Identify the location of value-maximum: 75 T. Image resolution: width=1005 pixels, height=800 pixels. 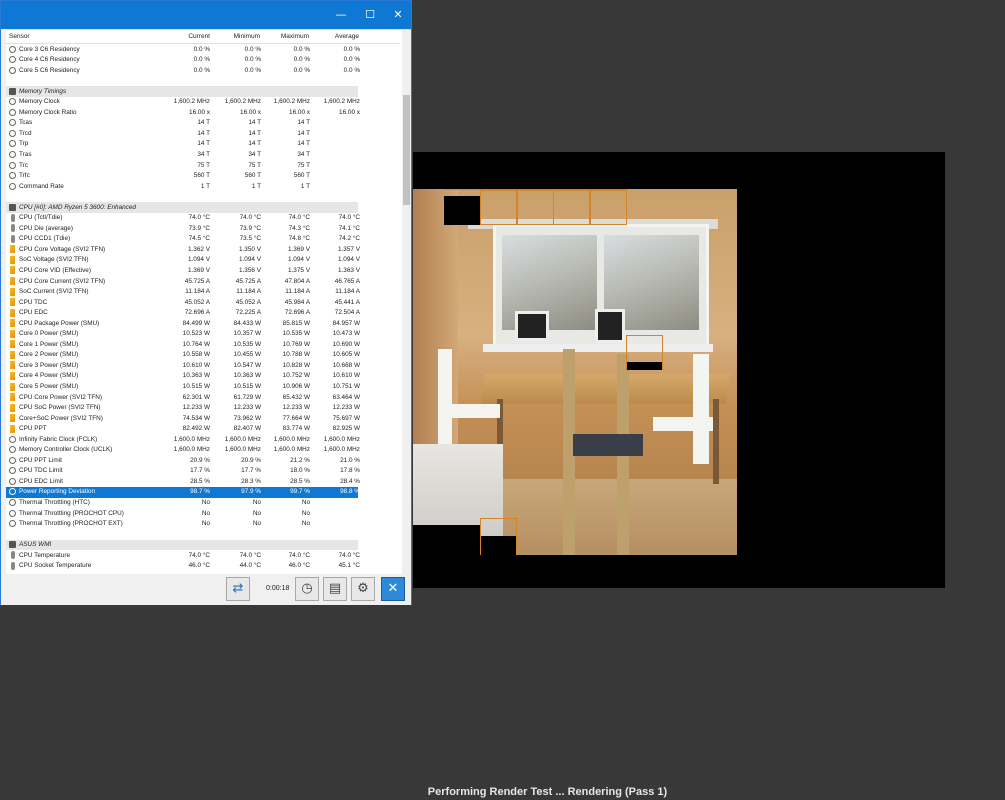
(303, 165).